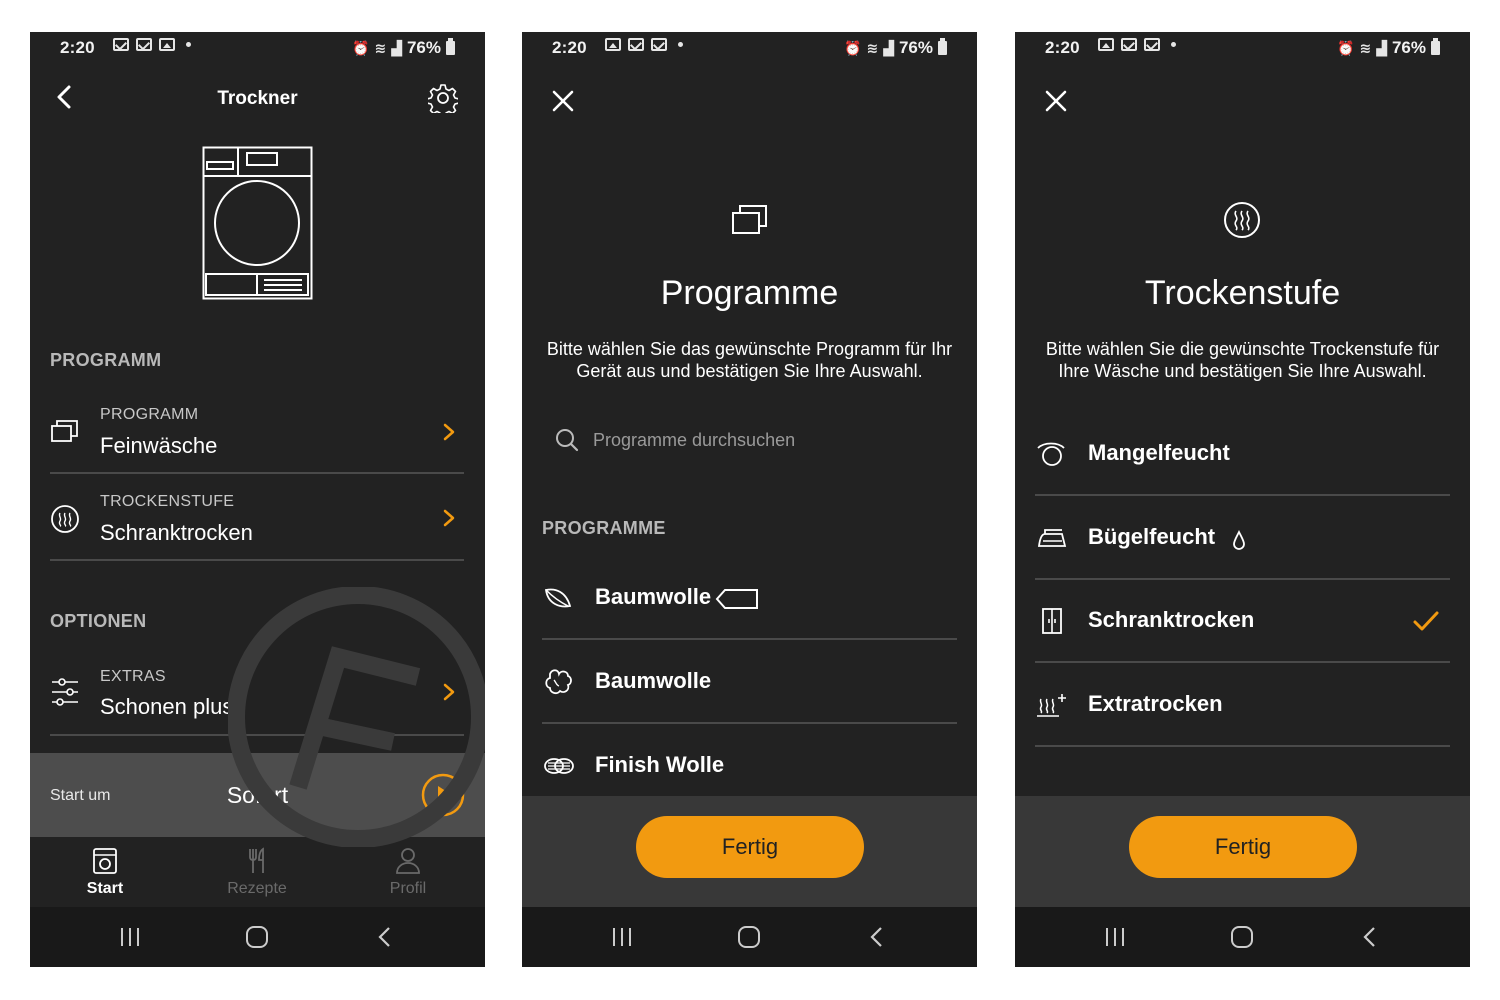  What do you see at coordinates (1052, 538) in the screenshot?
I see `iron-icon` at bounding box center [1052, 538].